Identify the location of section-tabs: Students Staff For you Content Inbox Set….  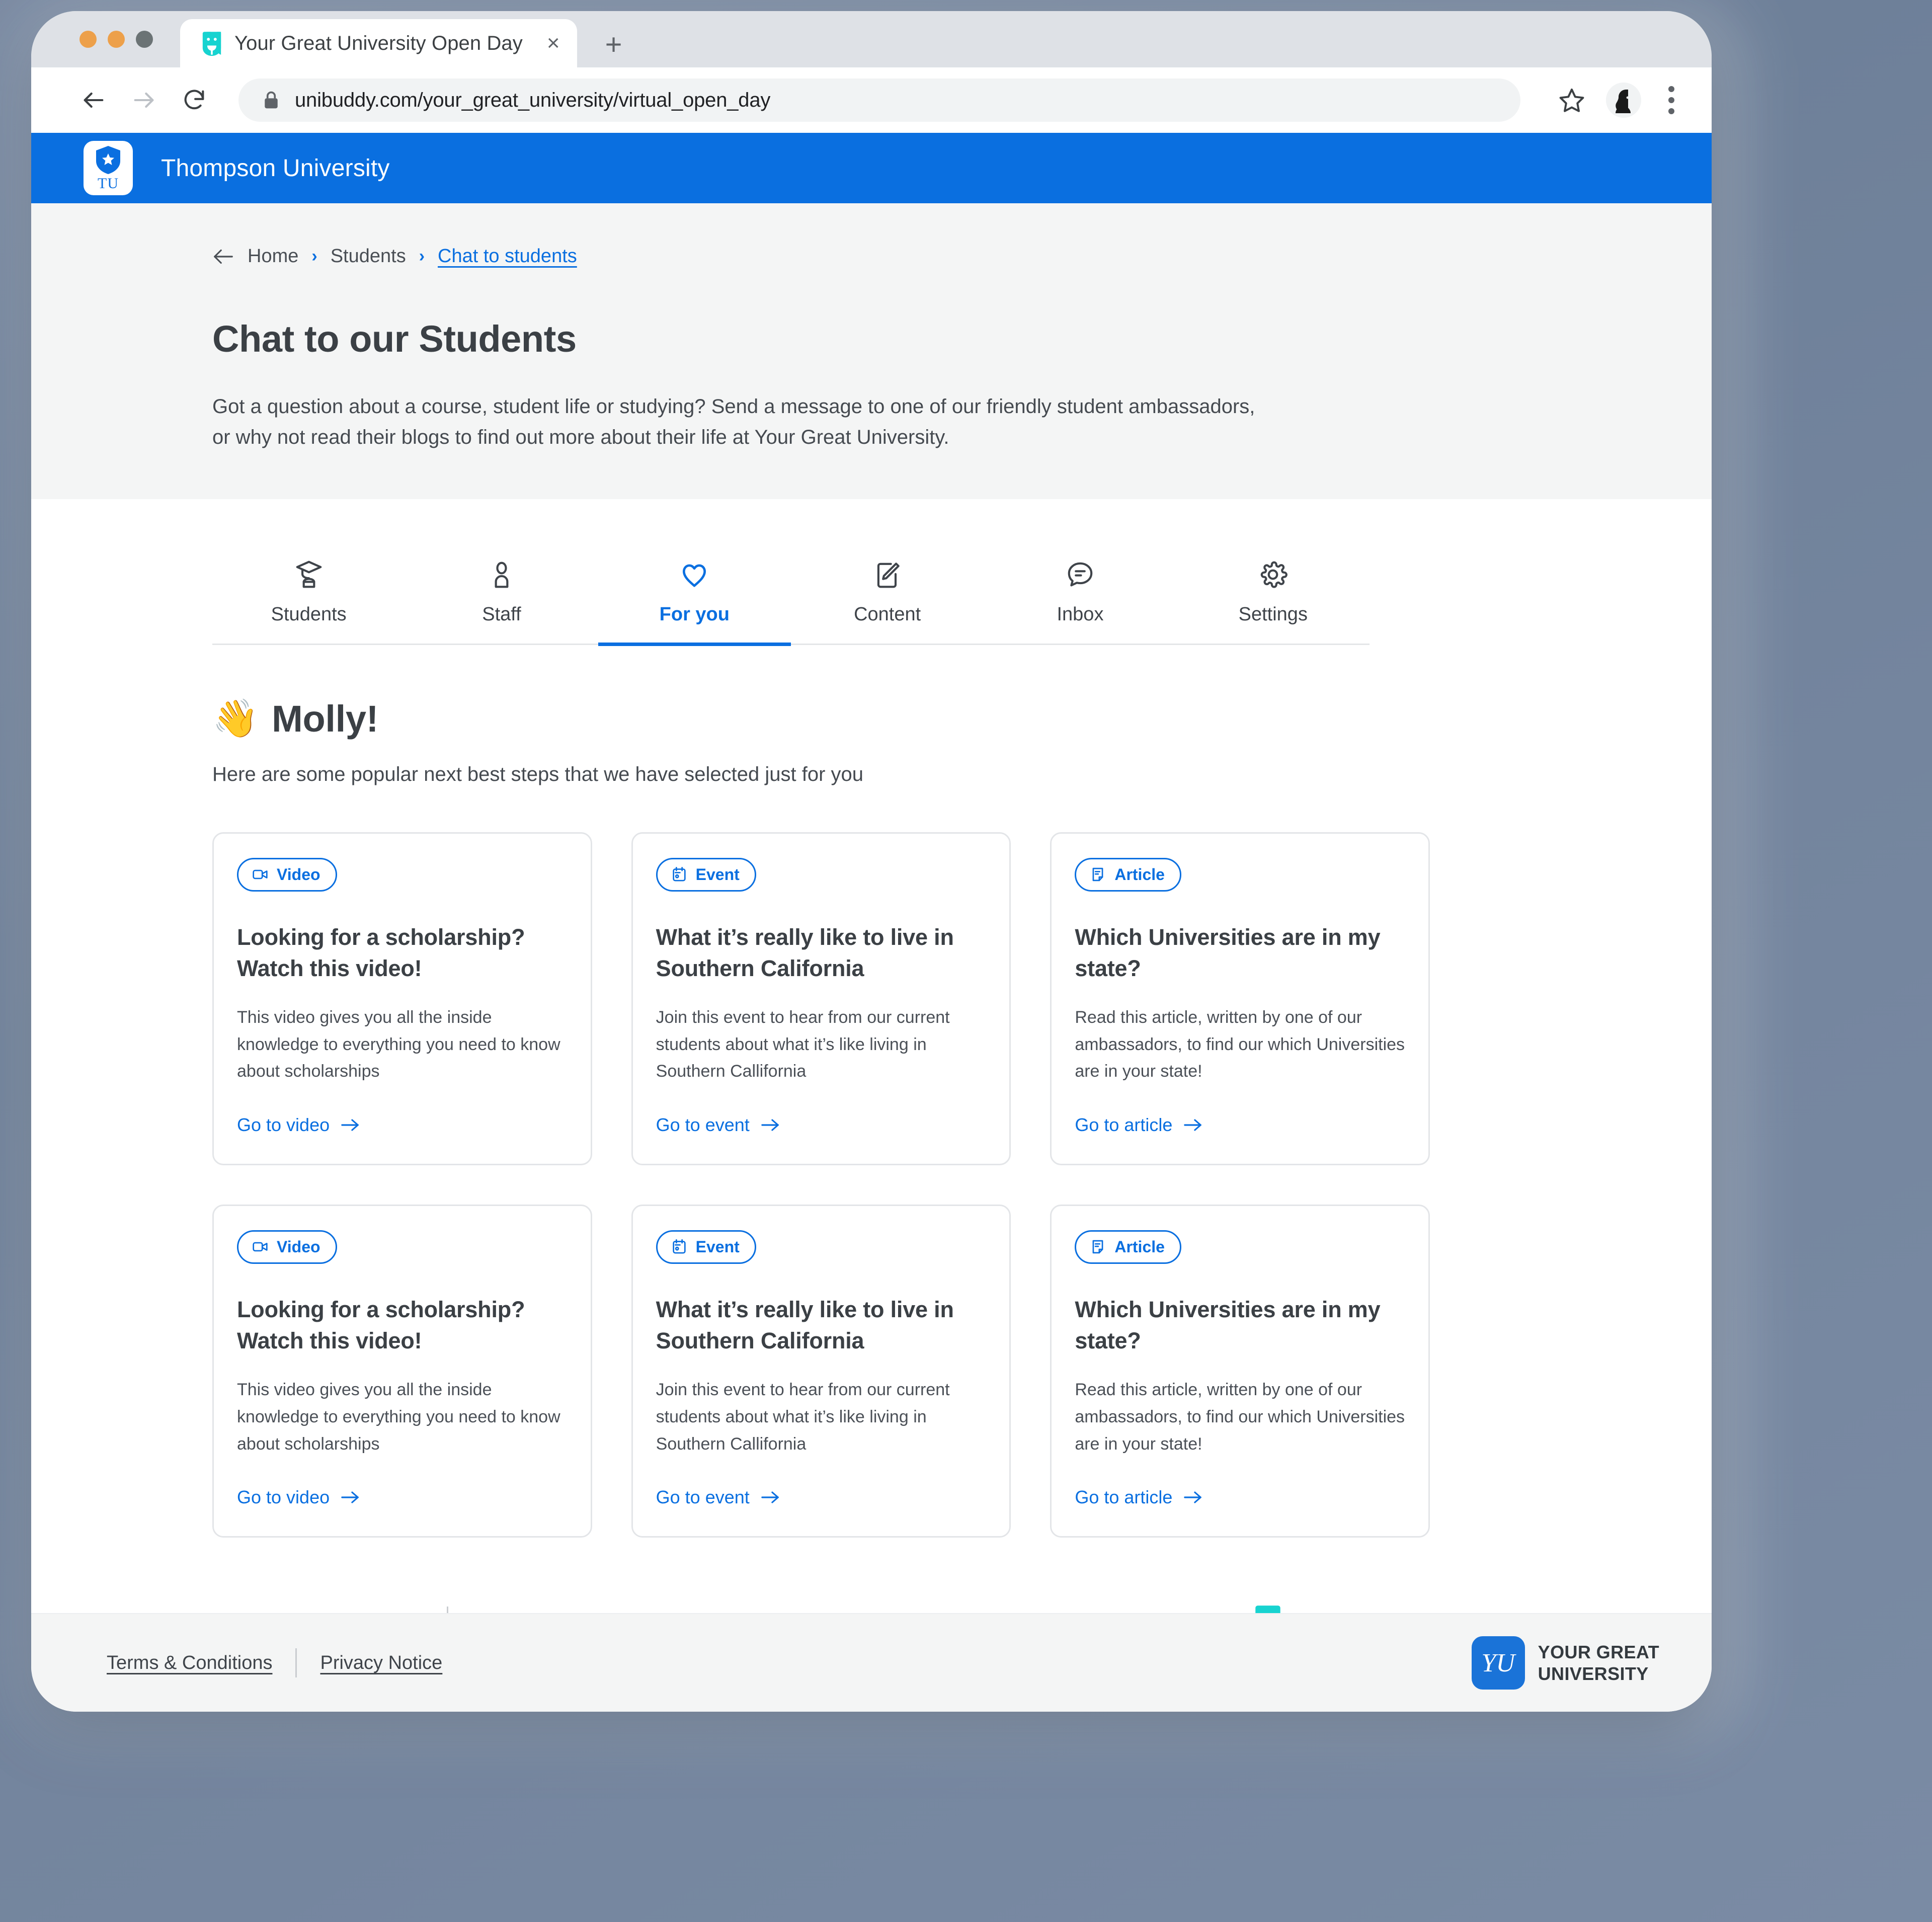
(791, 590).